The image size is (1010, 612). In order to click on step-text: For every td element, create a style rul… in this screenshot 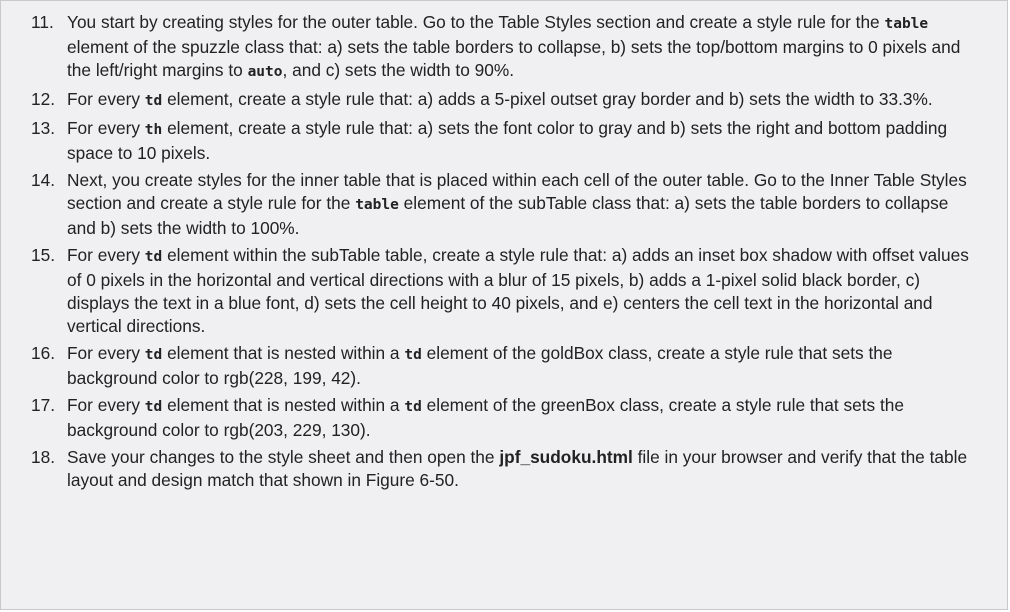, I will do `click(500, 99)`.